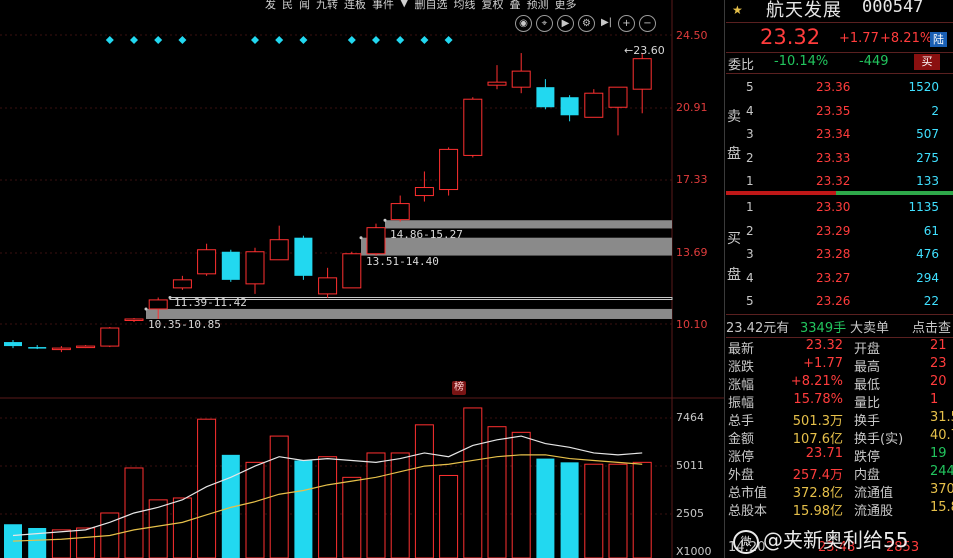 Image resolution: width=953 pixels, height=558 pixels. What do you see at coordinates (606, 22) in the screenshot?
I see `last-icon: ▶|` at bounding box center [606, 22].